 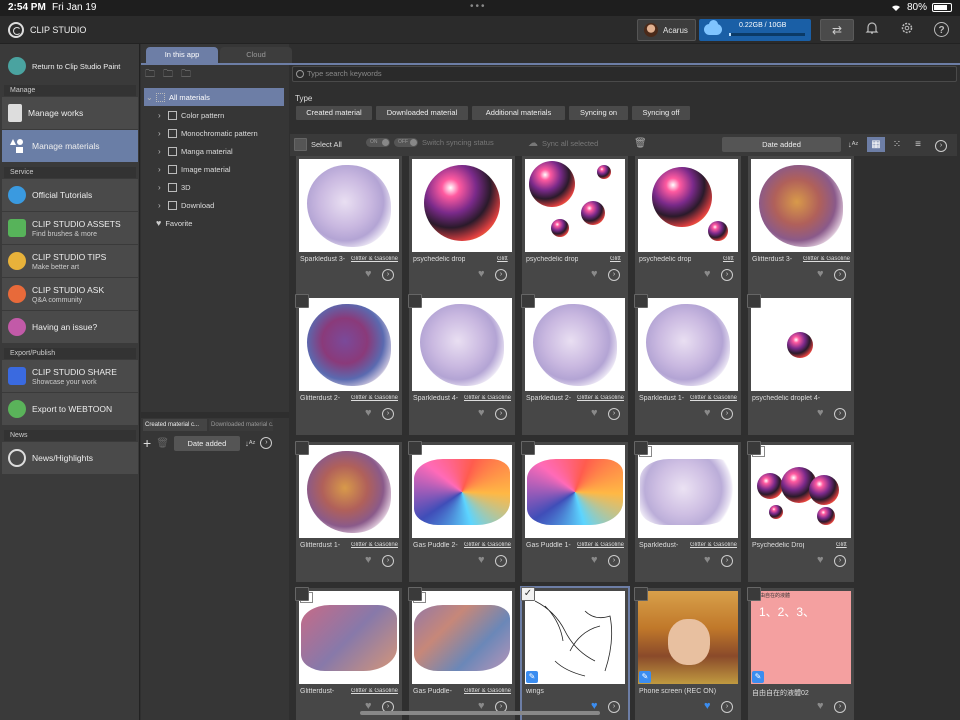 I want to click on material-card: psychedelic droplet 2- Glitt ♥ ›, so click(x=688, y=226).